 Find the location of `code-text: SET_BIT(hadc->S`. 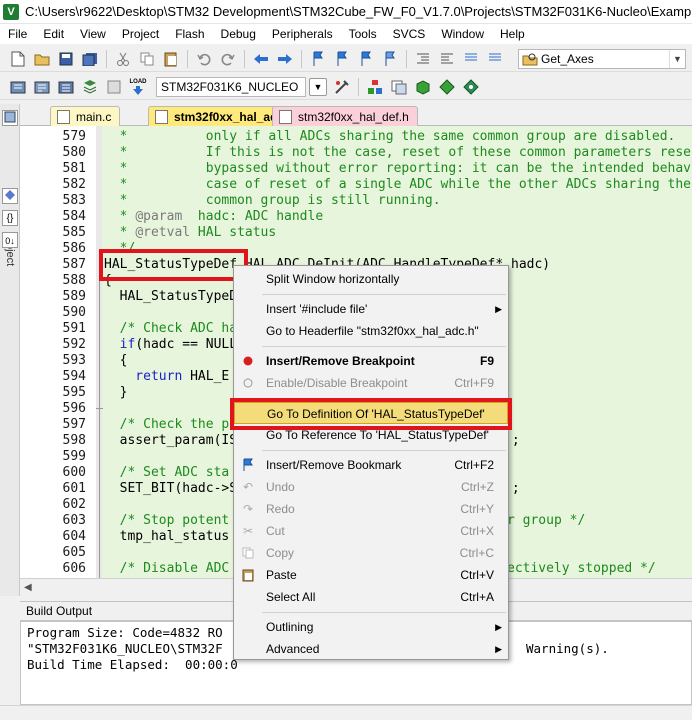

code-text: SET_BIT(hadc->S is located at coordinates (171, 488).